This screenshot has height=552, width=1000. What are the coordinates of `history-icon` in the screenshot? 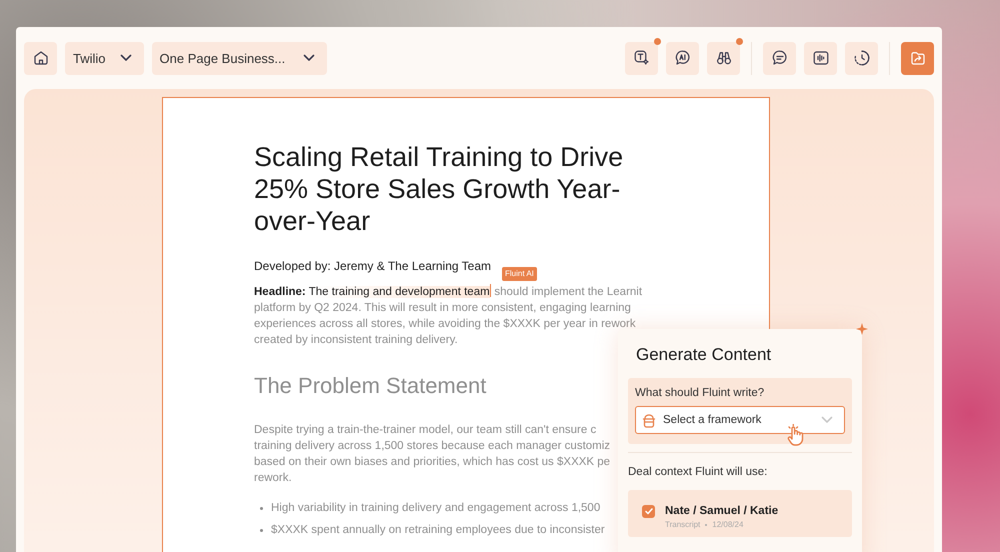 It's located at (861, 58).